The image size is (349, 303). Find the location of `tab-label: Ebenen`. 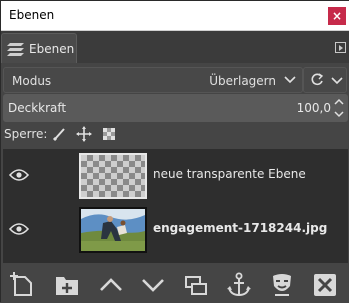

tab-label: Ebenen is located at coordinates (52, 49).